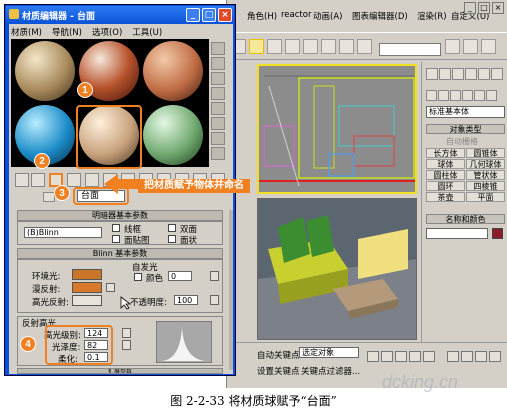 This screenshot has width=507, height=414. I want to click on opacity-value: 100, so click(186, 300).